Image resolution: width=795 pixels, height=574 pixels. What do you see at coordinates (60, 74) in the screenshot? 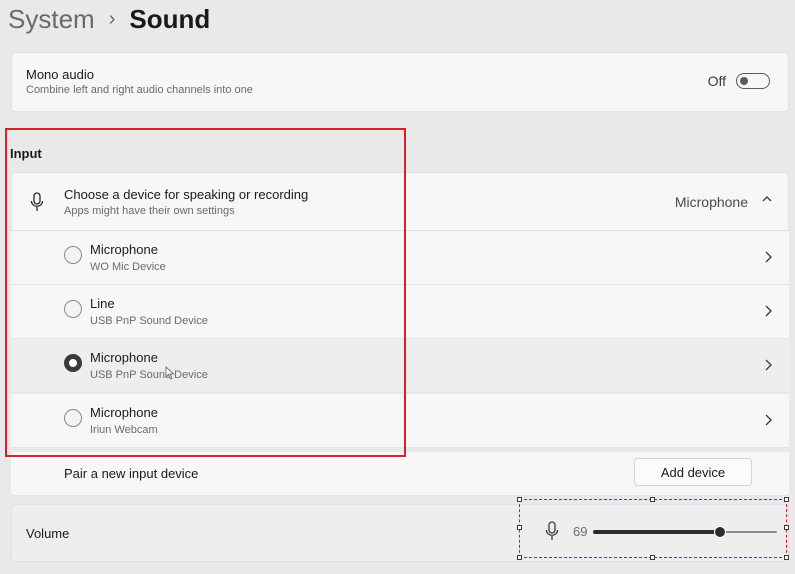
I see `mono-audio-title: Mono audio` at bounding box center [60, 74].